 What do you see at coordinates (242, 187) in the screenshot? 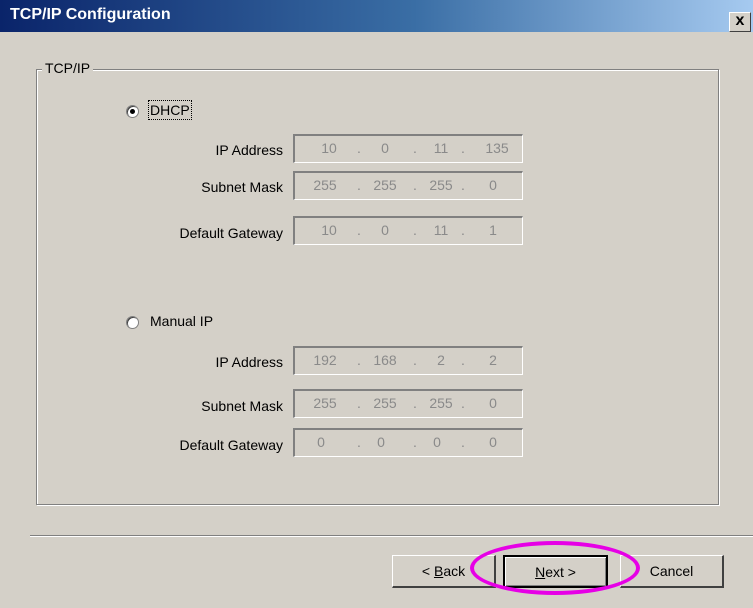
I see `dhcp-mask-label: Subnet Mask` at bounding box center [242, 187].